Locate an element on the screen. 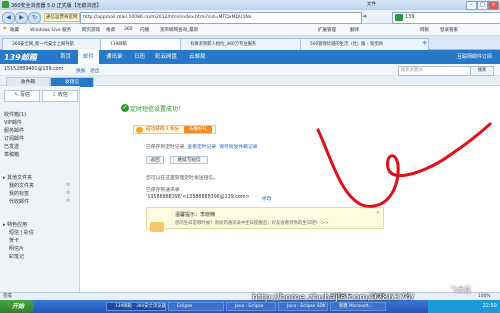  nav-tab-cloud-post: 云邮局 is located at coordinates (197, 57).